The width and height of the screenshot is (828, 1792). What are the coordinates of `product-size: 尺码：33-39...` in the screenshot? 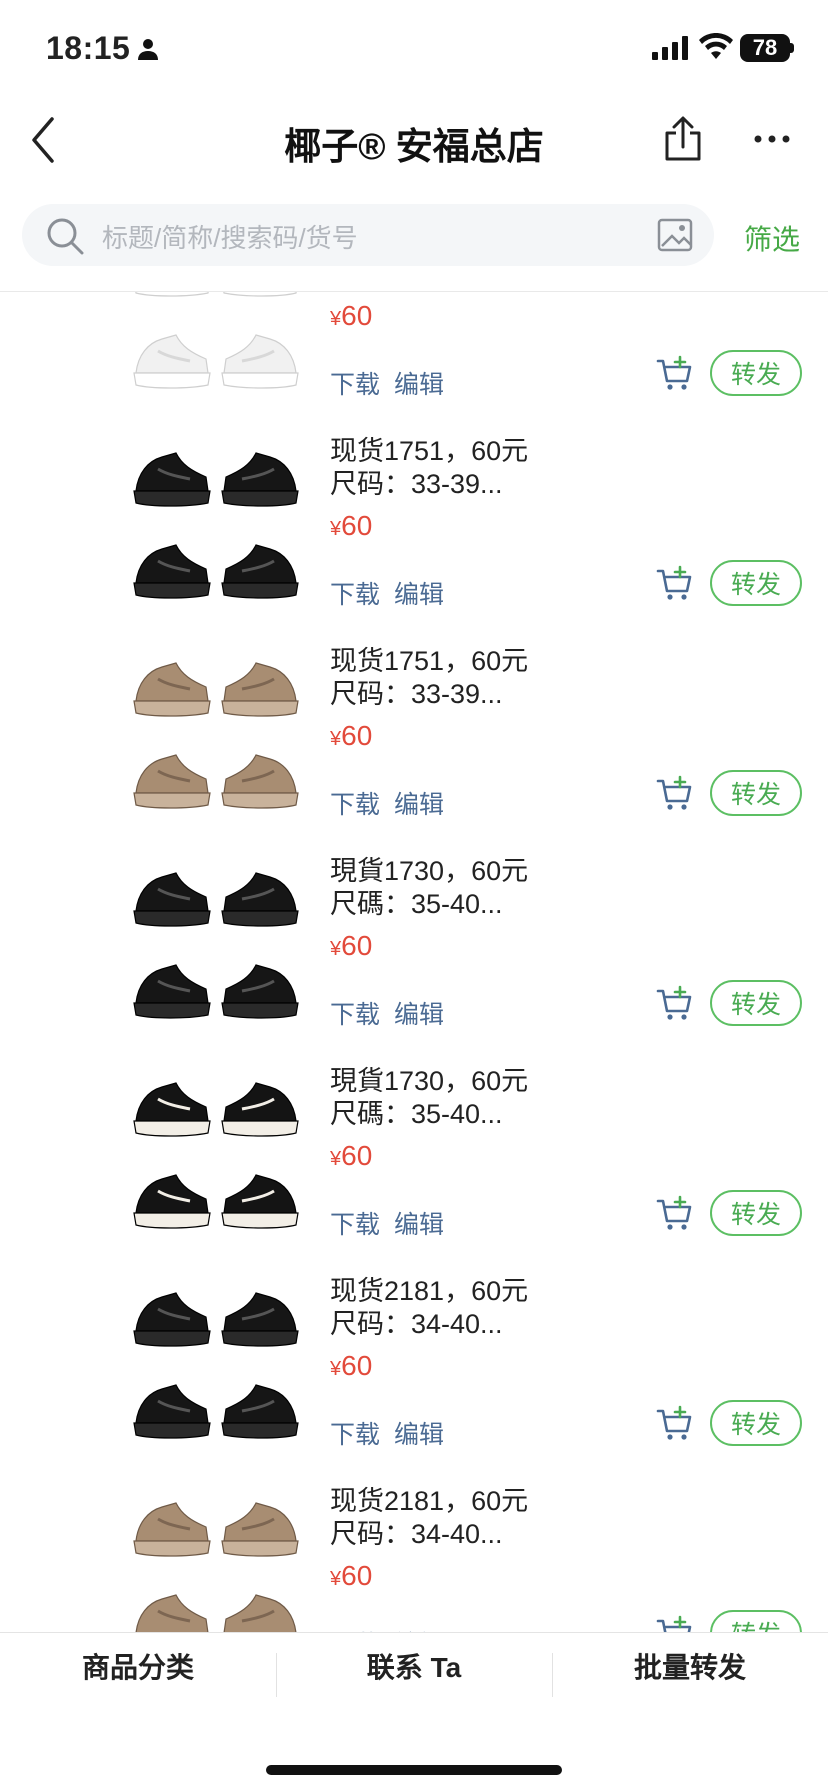 It's located at (416, 484).